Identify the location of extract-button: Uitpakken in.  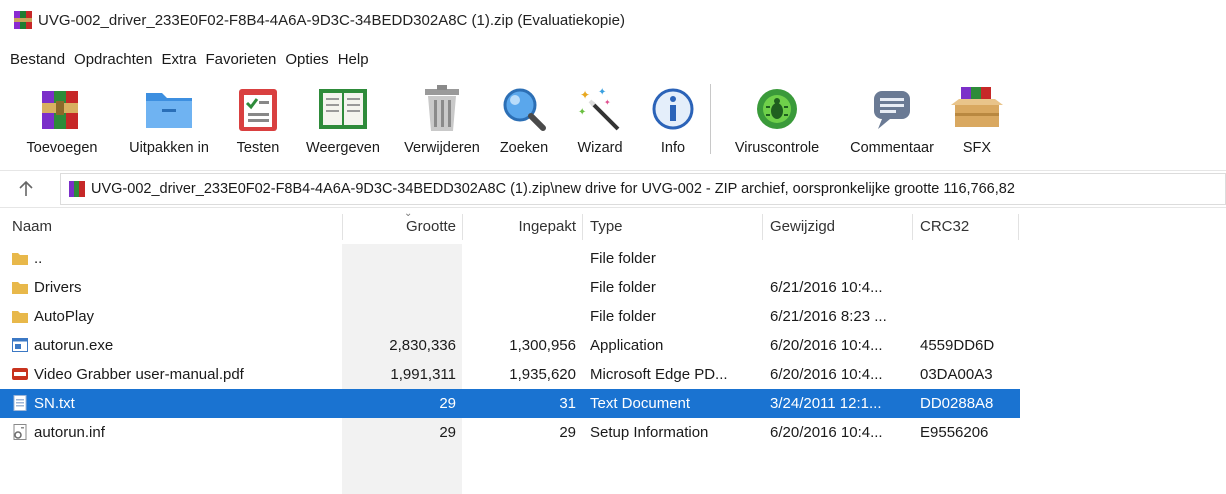
(169, 121).